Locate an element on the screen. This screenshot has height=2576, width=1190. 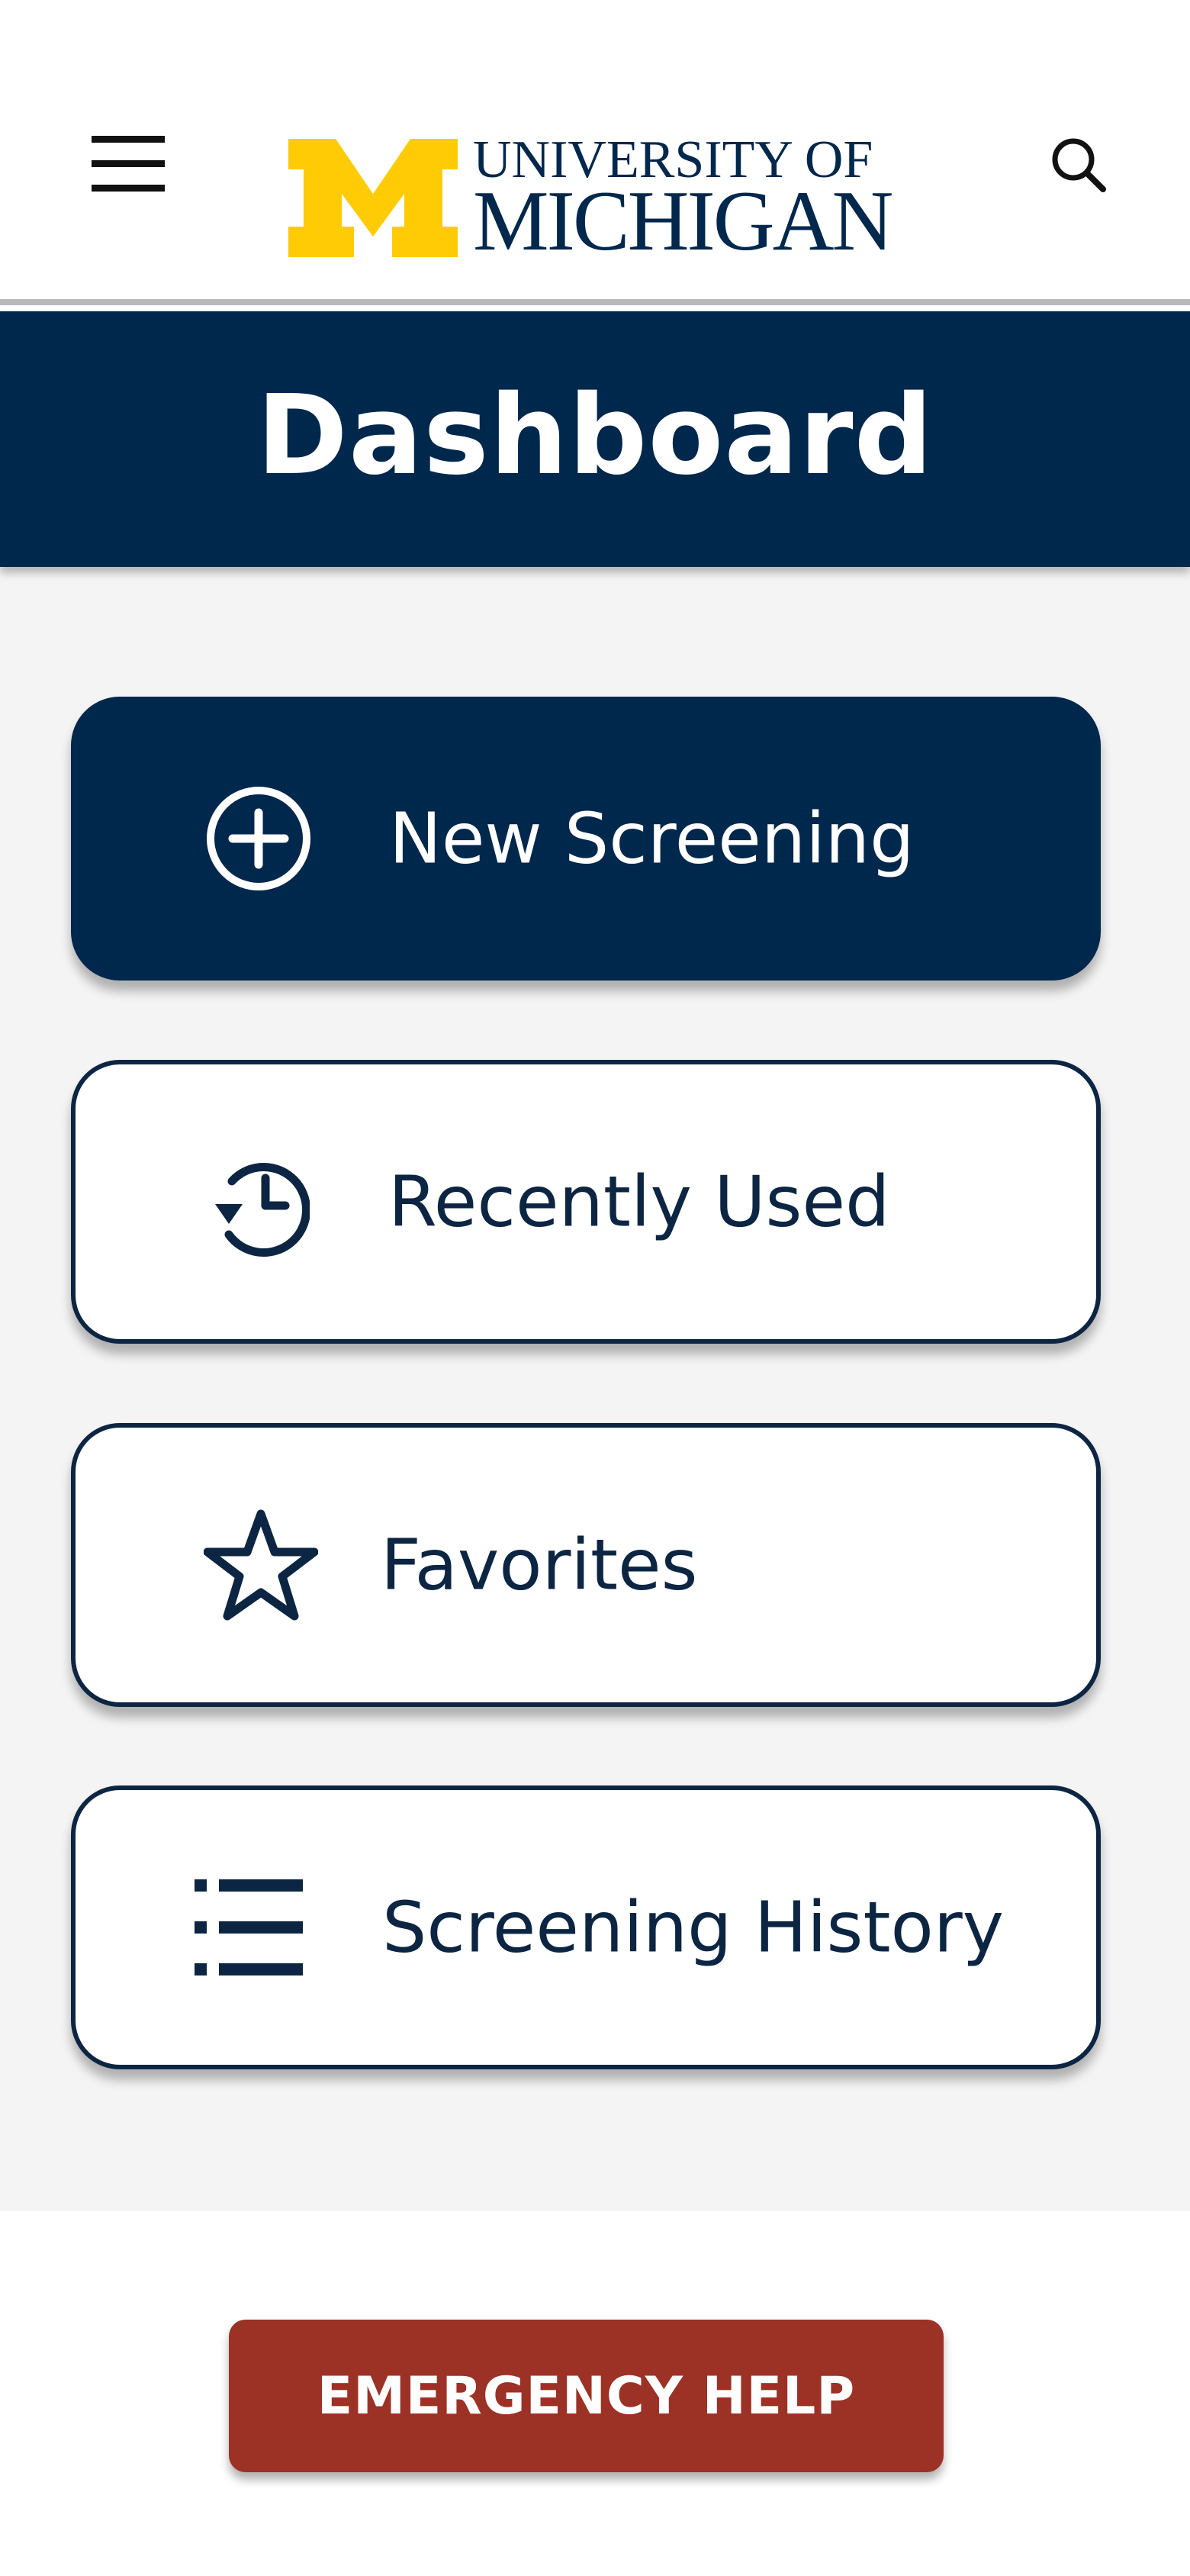
search-icon is located at coordinates (1079, 165).